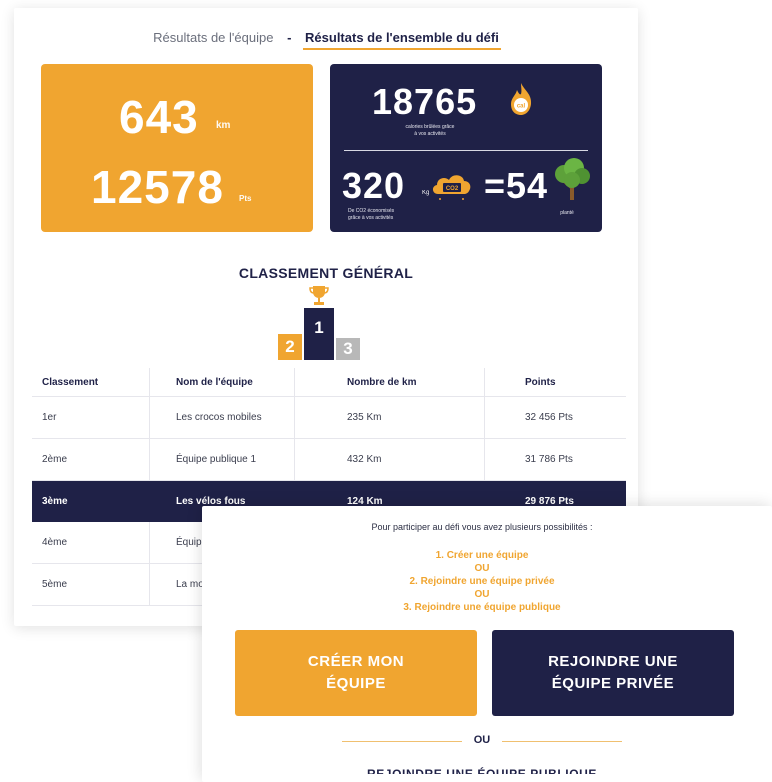  I want to click on podium-graphic: 2 1 3, so click(329, 322).